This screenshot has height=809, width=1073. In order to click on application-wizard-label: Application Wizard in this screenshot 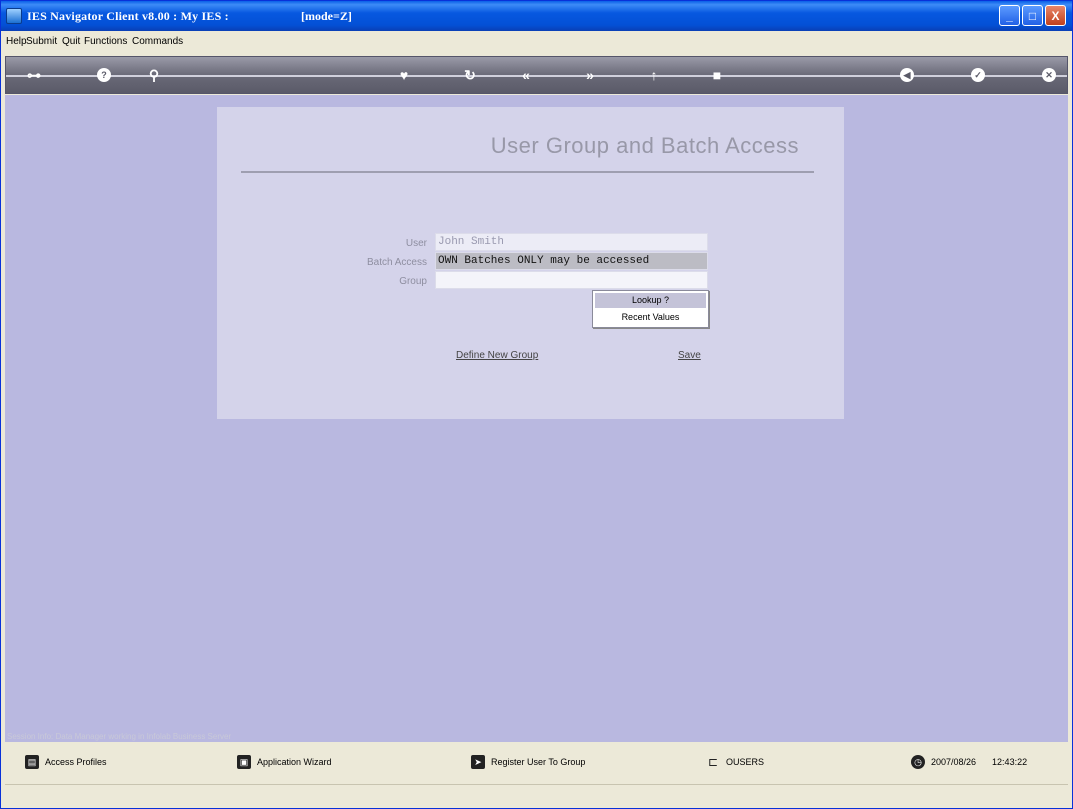, I will do `click(294, 762)`.